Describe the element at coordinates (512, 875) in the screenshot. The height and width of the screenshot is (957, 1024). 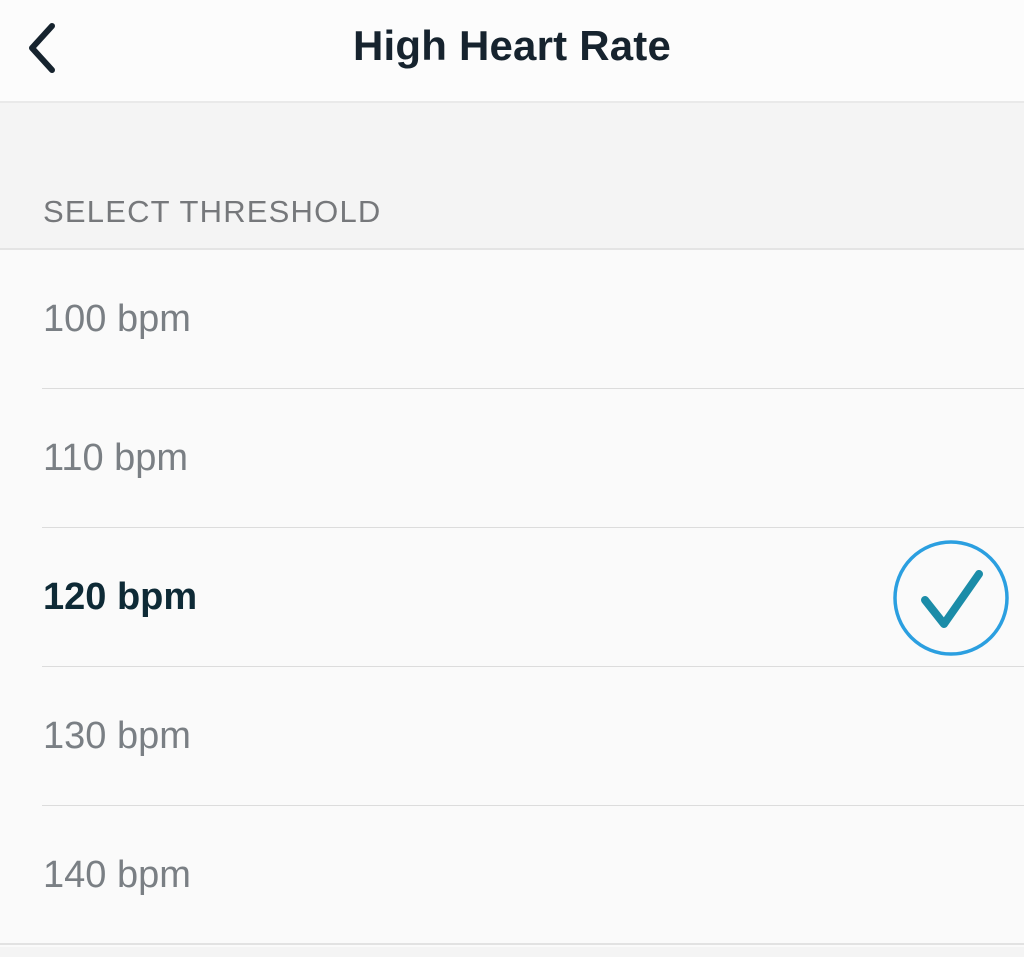
I see `threshold-option-140: 140 bpm` at that location.